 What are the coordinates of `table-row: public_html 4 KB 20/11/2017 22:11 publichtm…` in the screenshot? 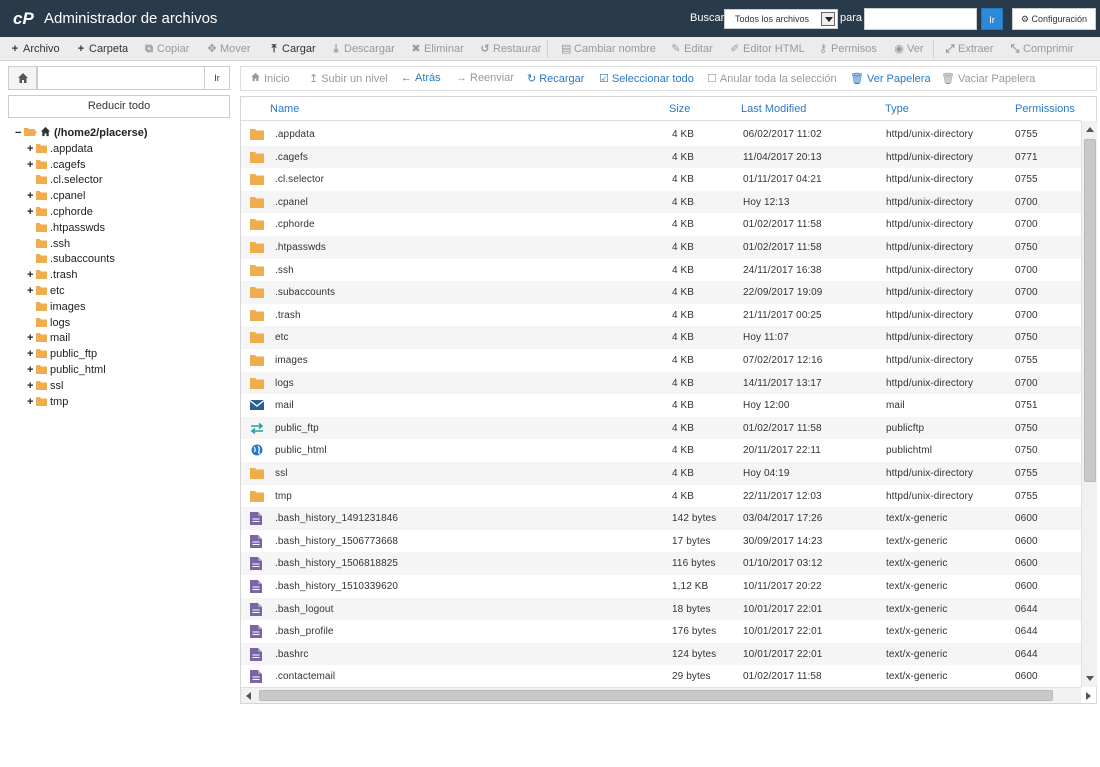 It's located at (661, 450).